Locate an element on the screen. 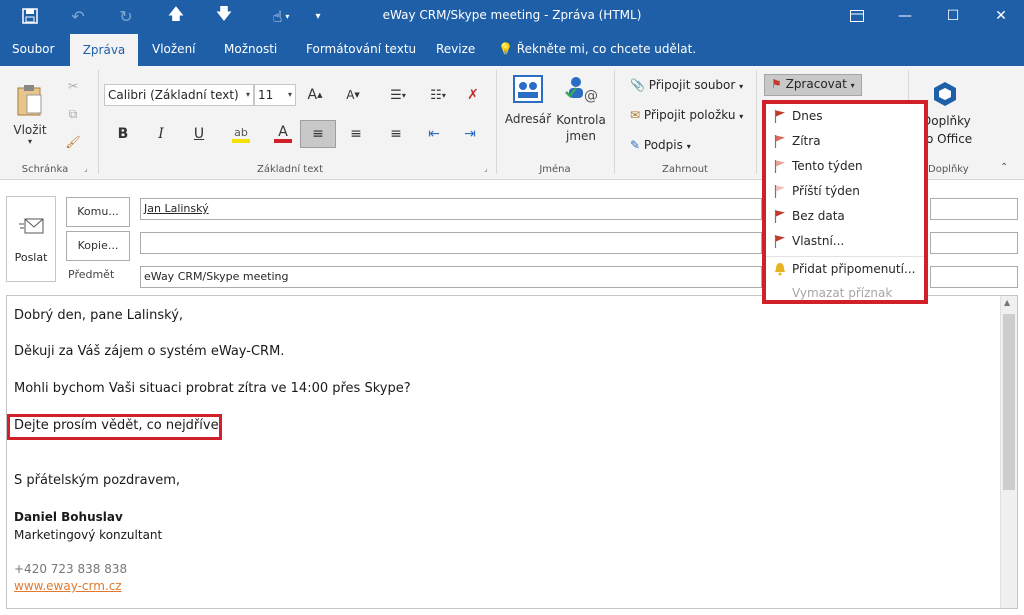 Image resolution: width=1024 pixels, height=615 pixels. tab-message: Zpráva is located at coordinates (104, 50).